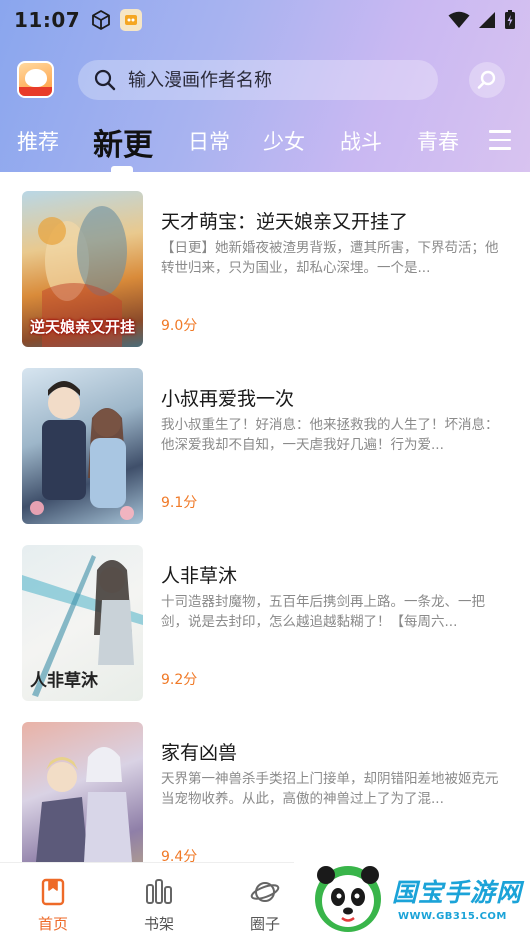 The image size is (530, 942). Describe the element at coordinates (199, 751) in the screenshot. I see `comic-title: 家有凶兽` at that location.